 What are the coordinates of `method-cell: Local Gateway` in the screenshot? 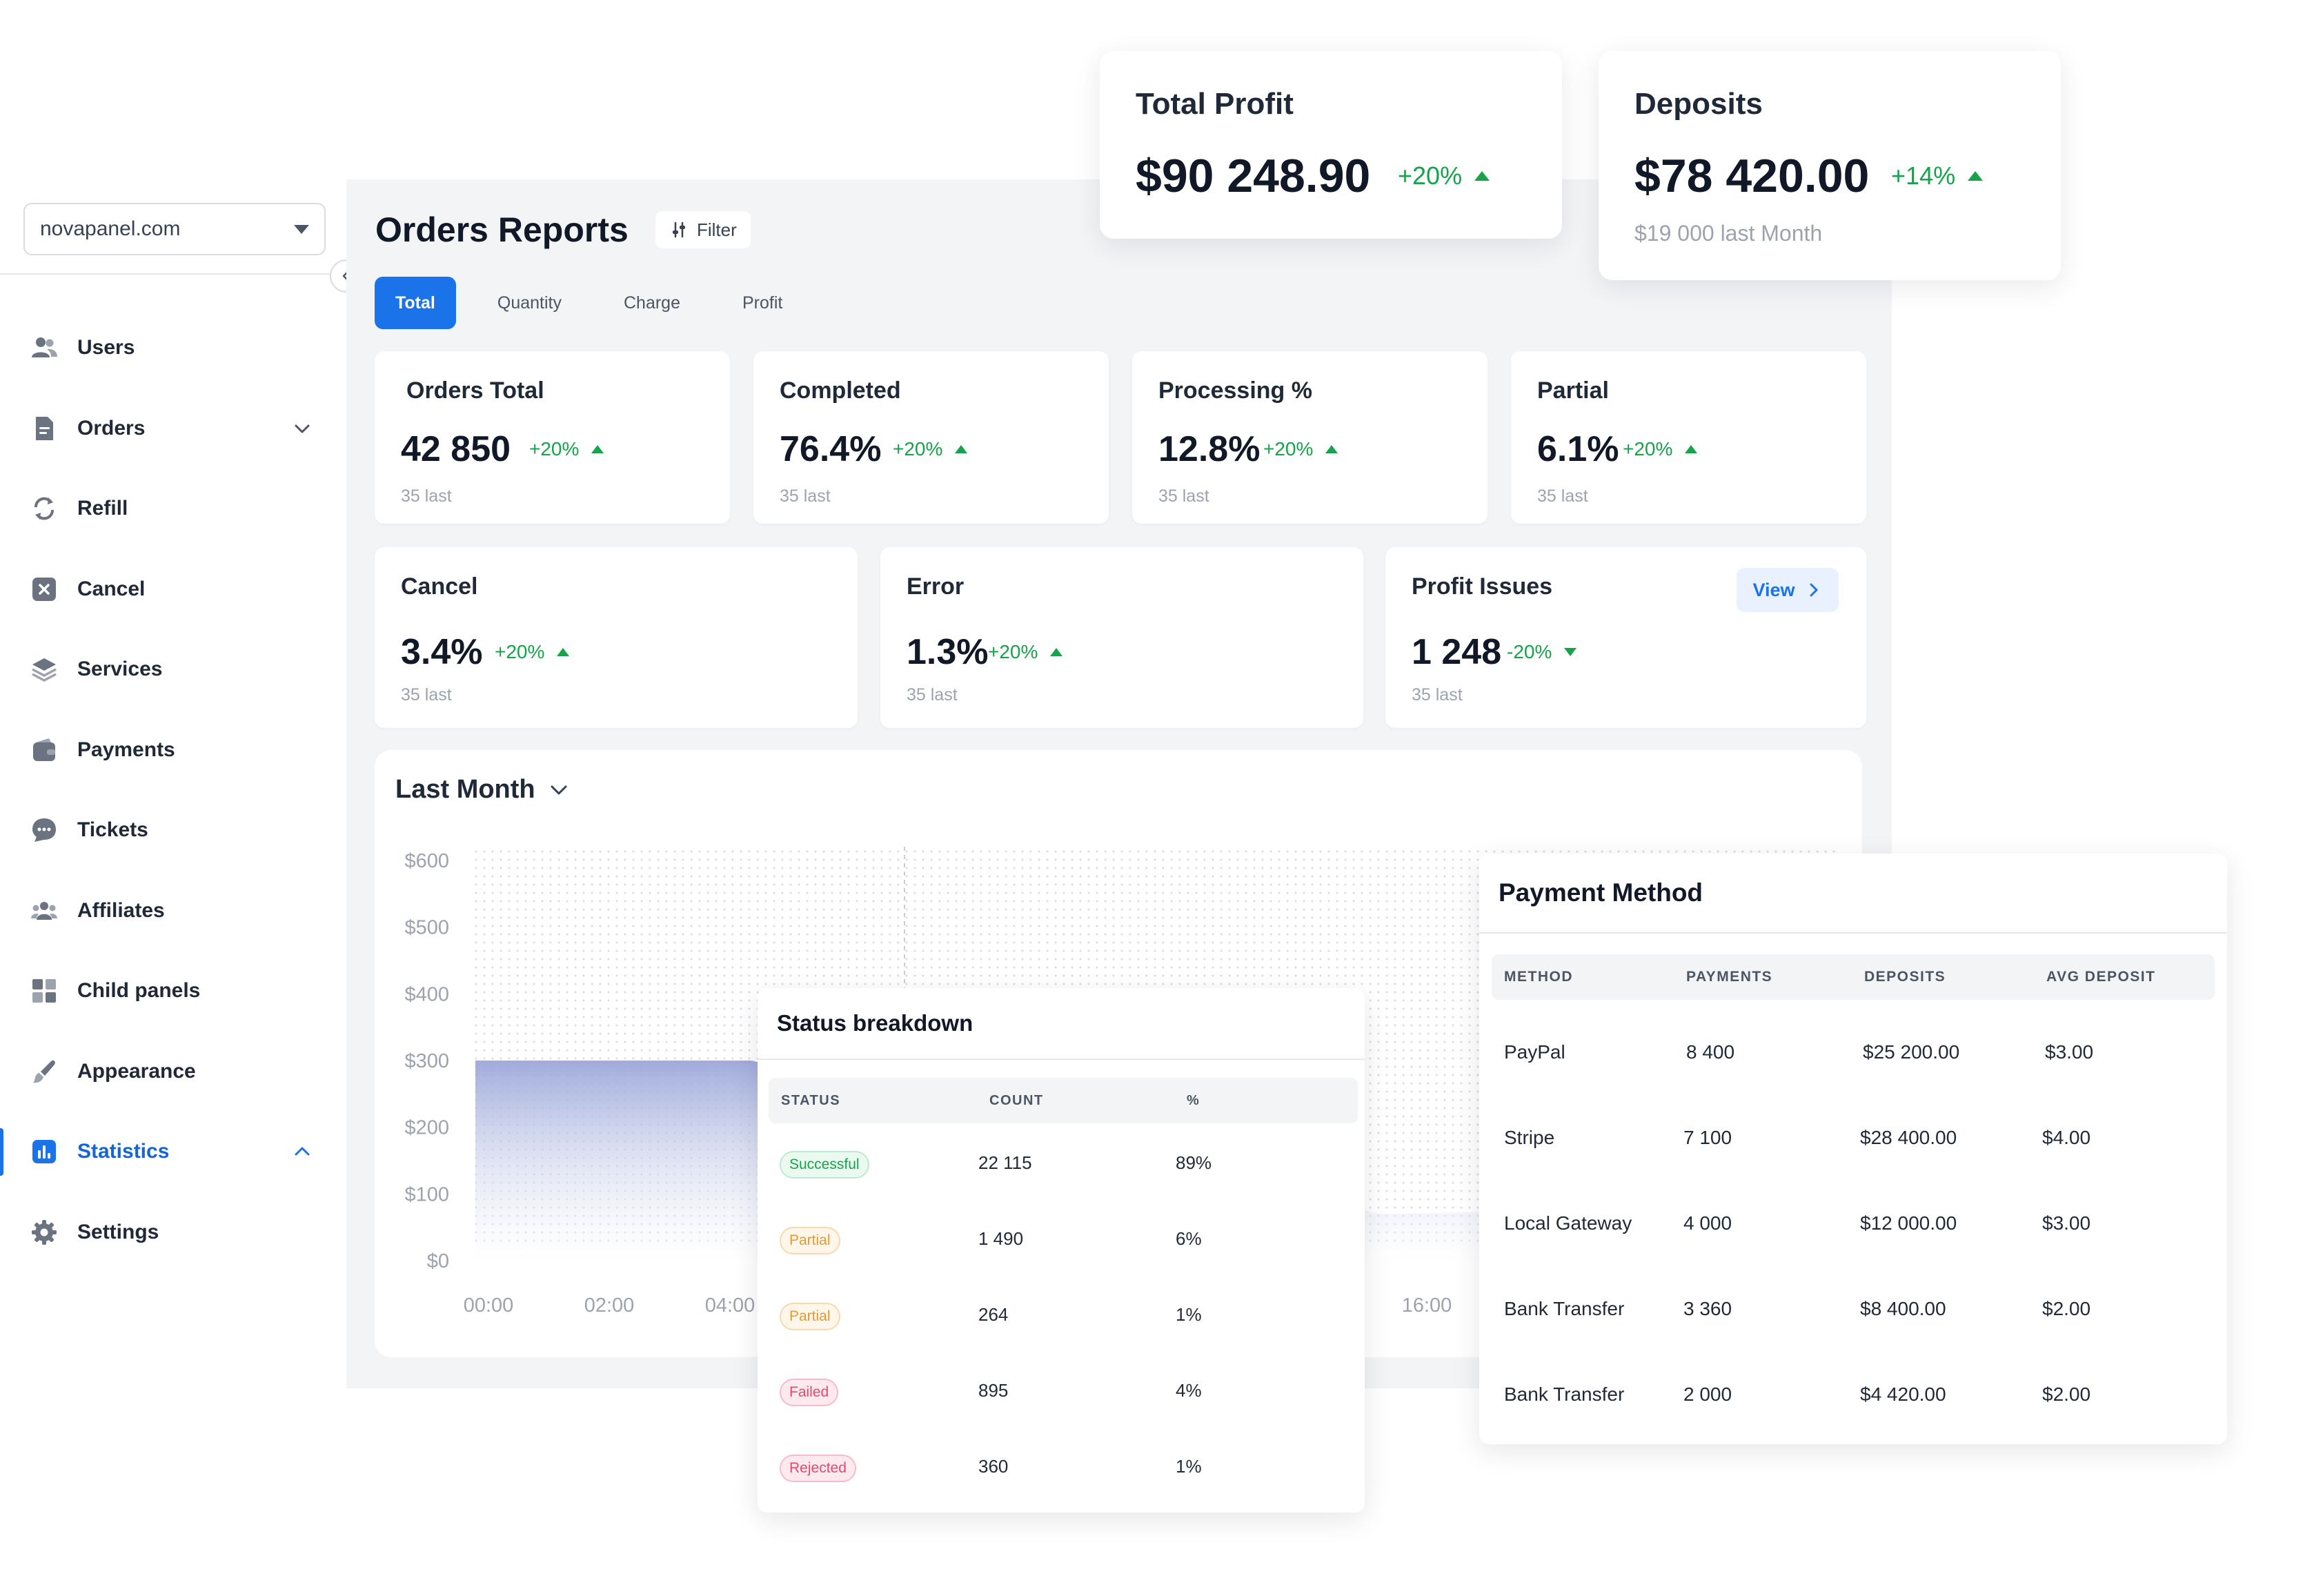 It's located at (1568, 1223).